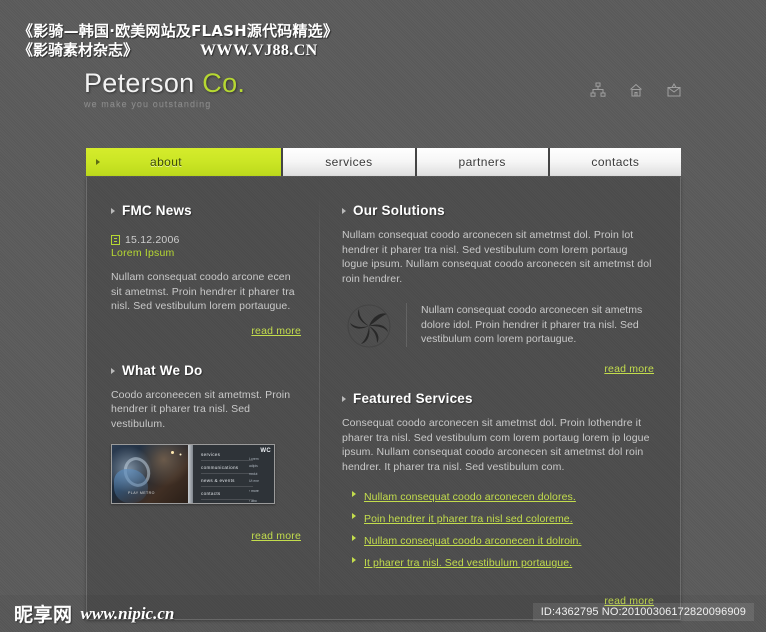 The image size is (766, 632). I want to click on thumbnail-side-line: adipis, so click(253, 466).